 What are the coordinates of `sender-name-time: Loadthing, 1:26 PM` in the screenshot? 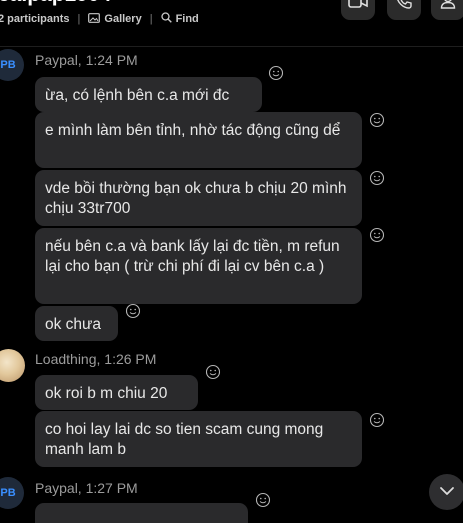 It's located at (96, 359).